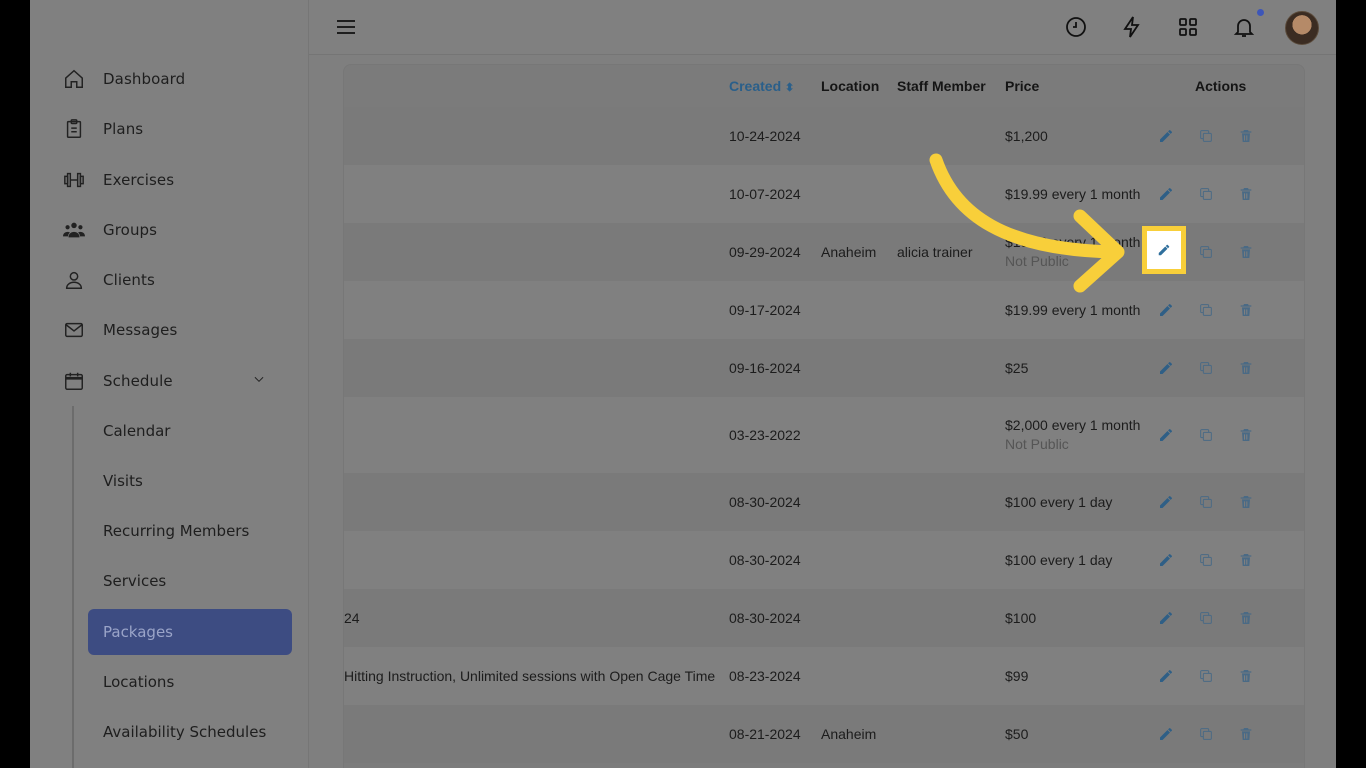 The width and height of the screenshot is (1366, 768). I want to click on menu-icon, so click(346, 27).